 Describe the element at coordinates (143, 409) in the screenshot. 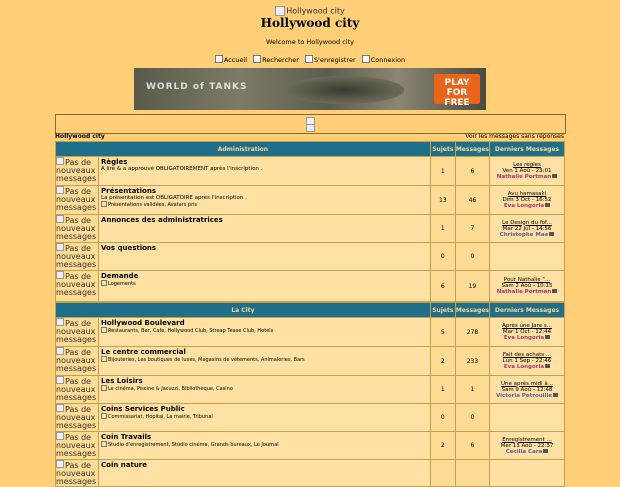

I see `forum-title-link: Coins Services Public` at that location.